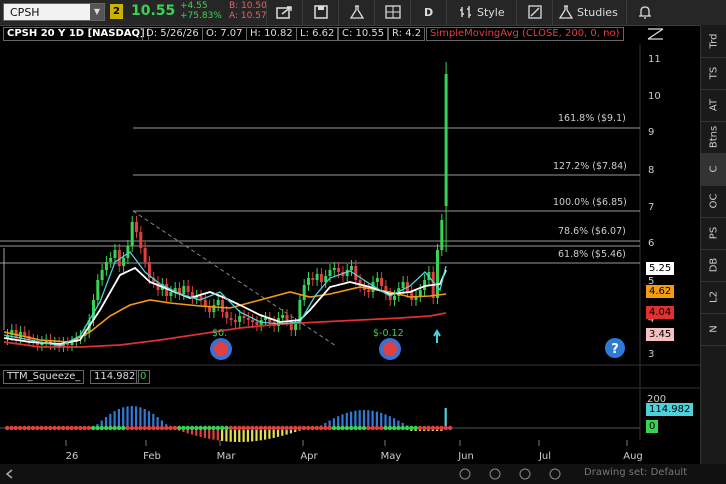 The height and width of the screenshot is (484, 726). What do you see at coordinates (25, 12) in the screenshot?
I see `symbol-text: CPSH` at bounding box center [25, 12].